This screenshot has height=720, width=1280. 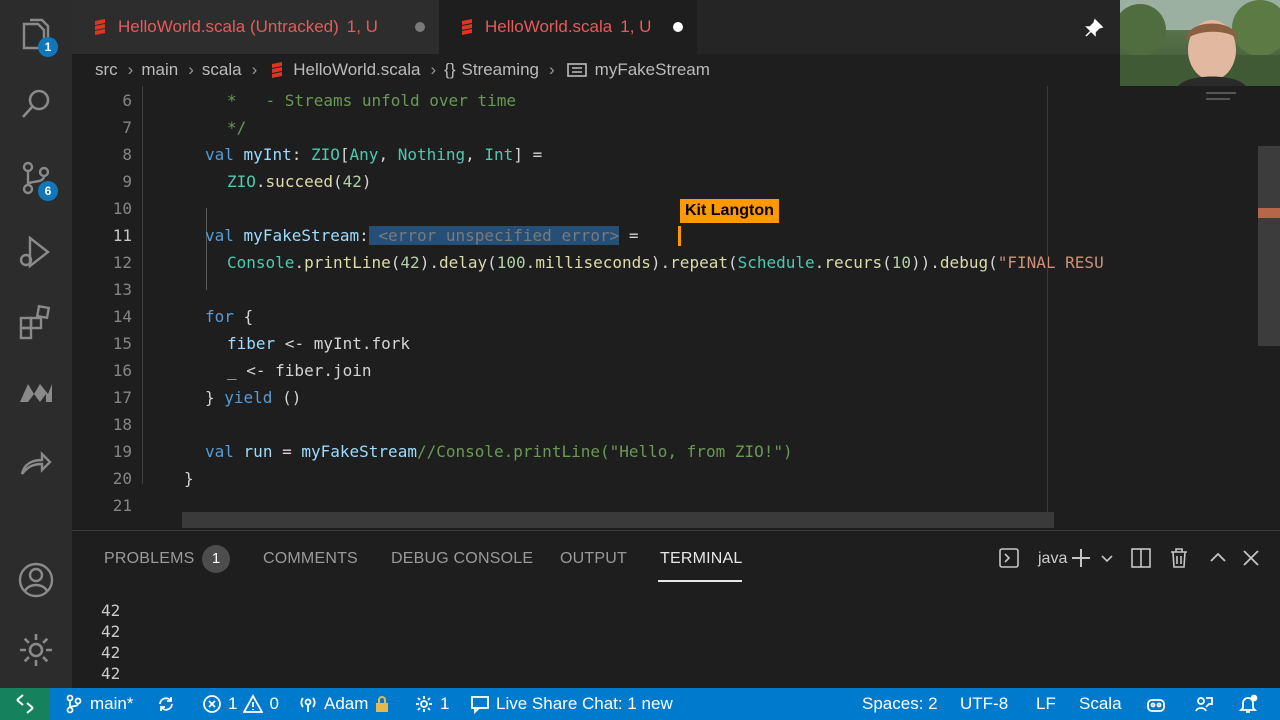 I want to click on line-number: 7, so click(x=127, y=127).